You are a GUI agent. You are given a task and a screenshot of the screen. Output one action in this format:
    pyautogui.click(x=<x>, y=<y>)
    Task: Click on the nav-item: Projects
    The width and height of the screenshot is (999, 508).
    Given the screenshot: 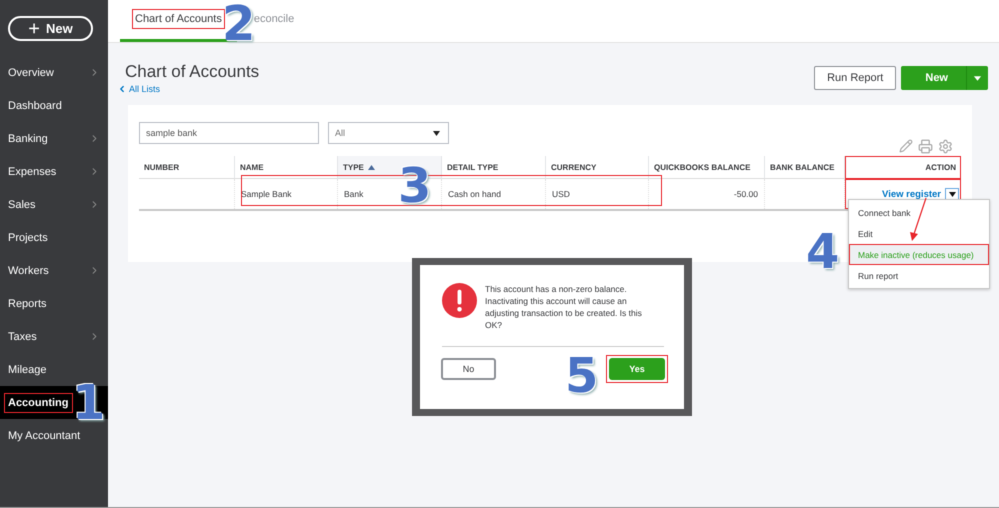 What is the action you would take?
    pyautogui.click(x=54, y=237)
    